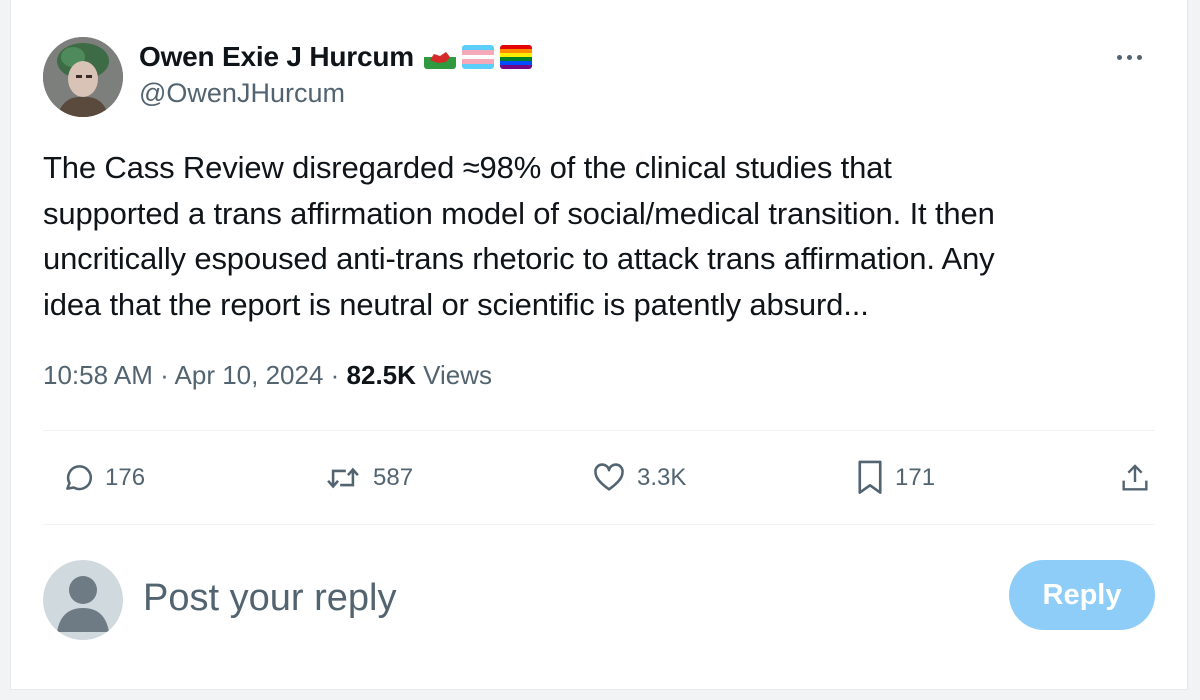  What do you see at coordinates (1082, 595) in the screenshot?
I see `reply-button: Reply` at bounding box center [1082, 595].